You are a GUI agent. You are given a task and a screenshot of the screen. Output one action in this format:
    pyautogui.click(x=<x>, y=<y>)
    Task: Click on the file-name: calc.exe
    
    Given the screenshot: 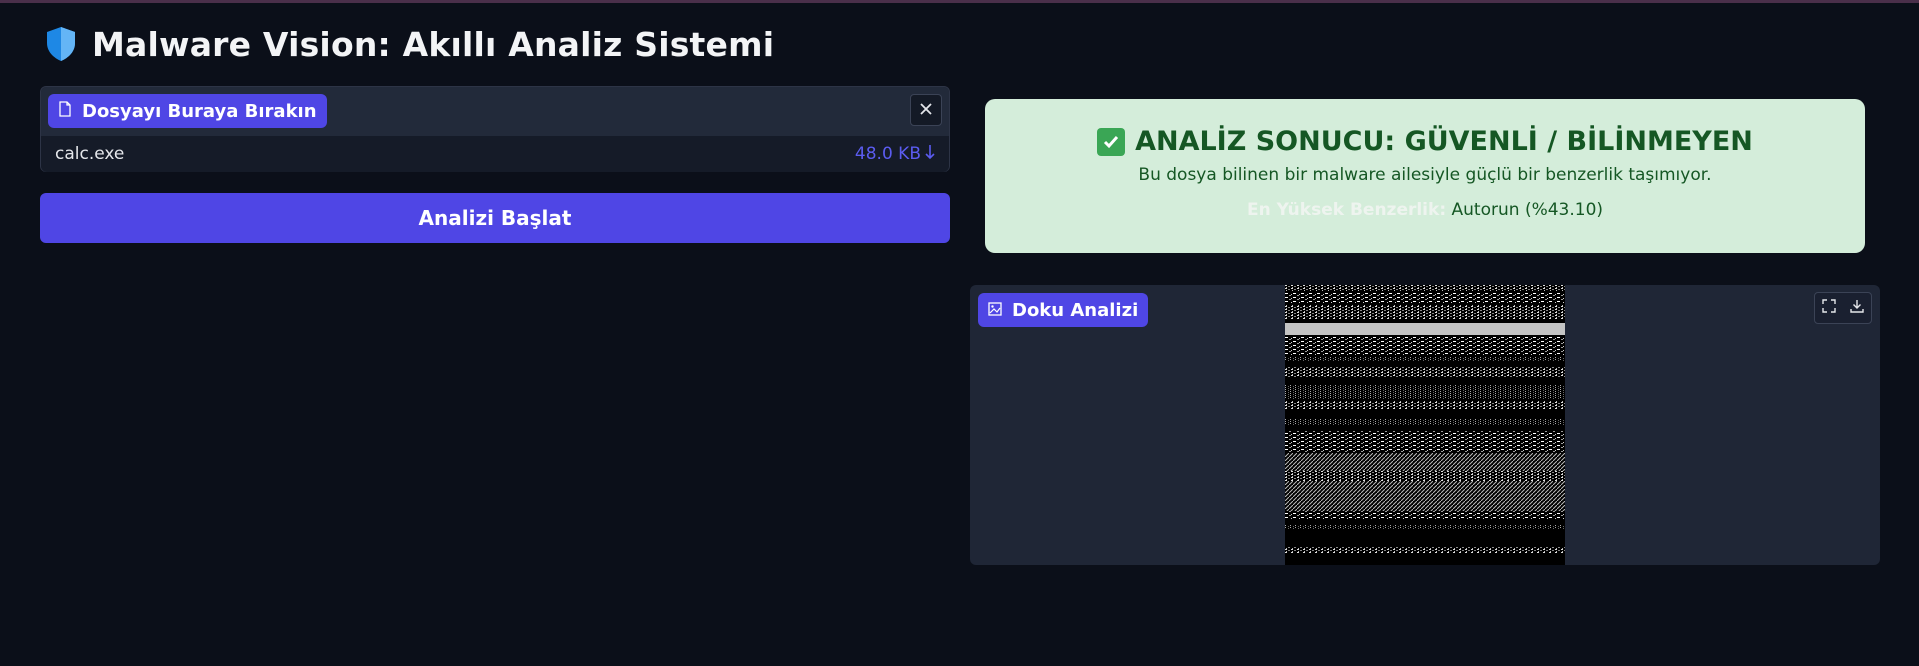 What is the action you would take?
    pyautogui.click(x=90, y=154)
    